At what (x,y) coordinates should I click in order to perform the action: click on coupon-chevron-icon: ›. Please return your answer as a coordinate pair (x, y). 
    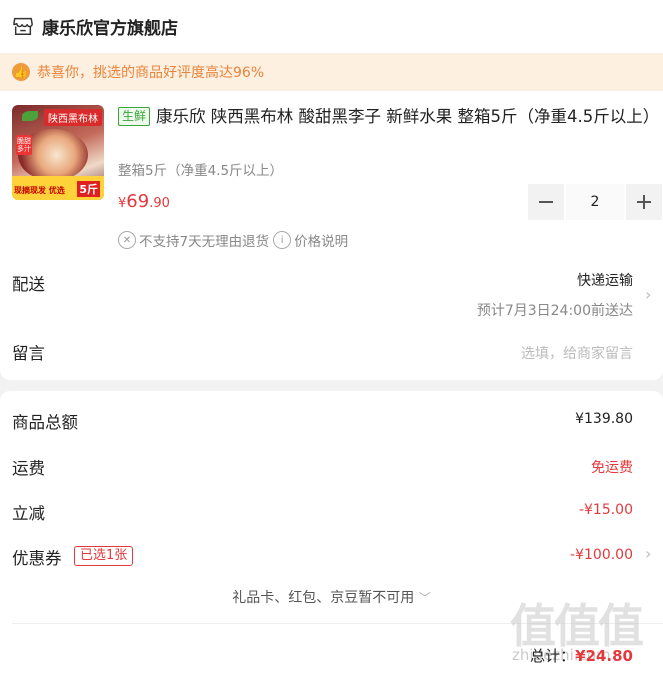
    Looking at the image, I should click on (648, 553).